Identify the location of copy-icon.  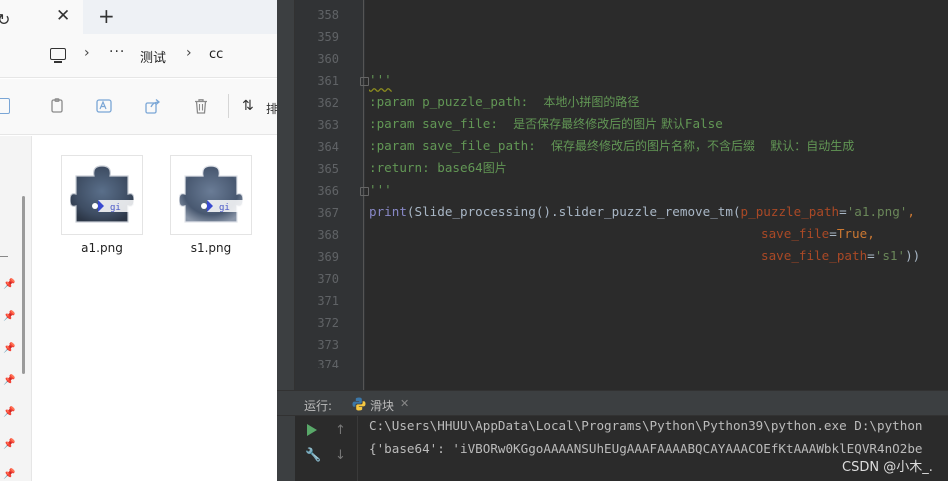
(58, 106).